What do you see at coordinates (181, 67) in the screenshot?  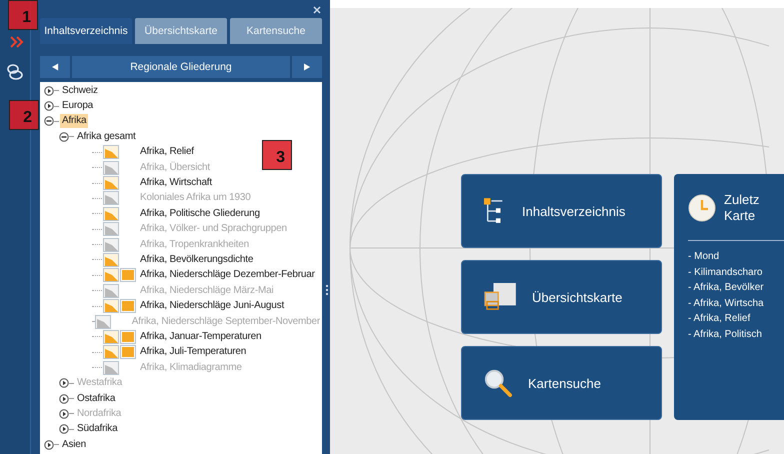 I see `navigator-title: Regionale Gliederung` at bounding box center [181, 67].